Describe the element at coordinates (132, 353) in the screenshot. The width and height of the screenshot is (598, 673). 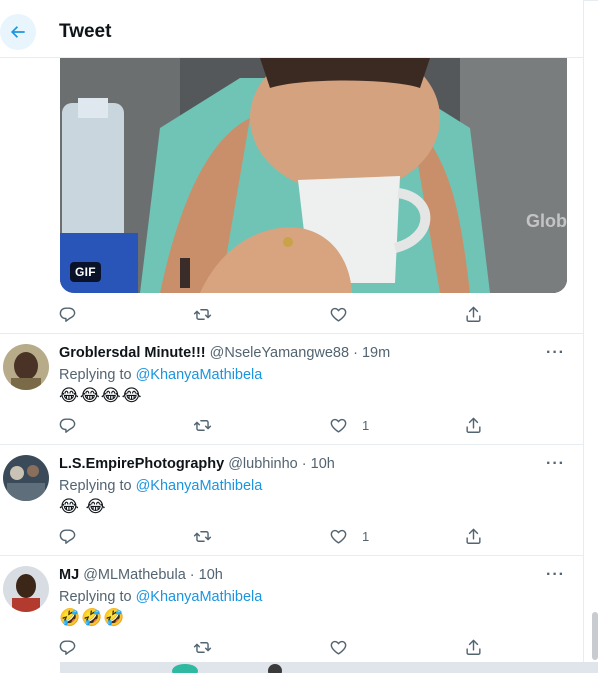
I see `display-name: Groblersdal Minute!!!` at that location.